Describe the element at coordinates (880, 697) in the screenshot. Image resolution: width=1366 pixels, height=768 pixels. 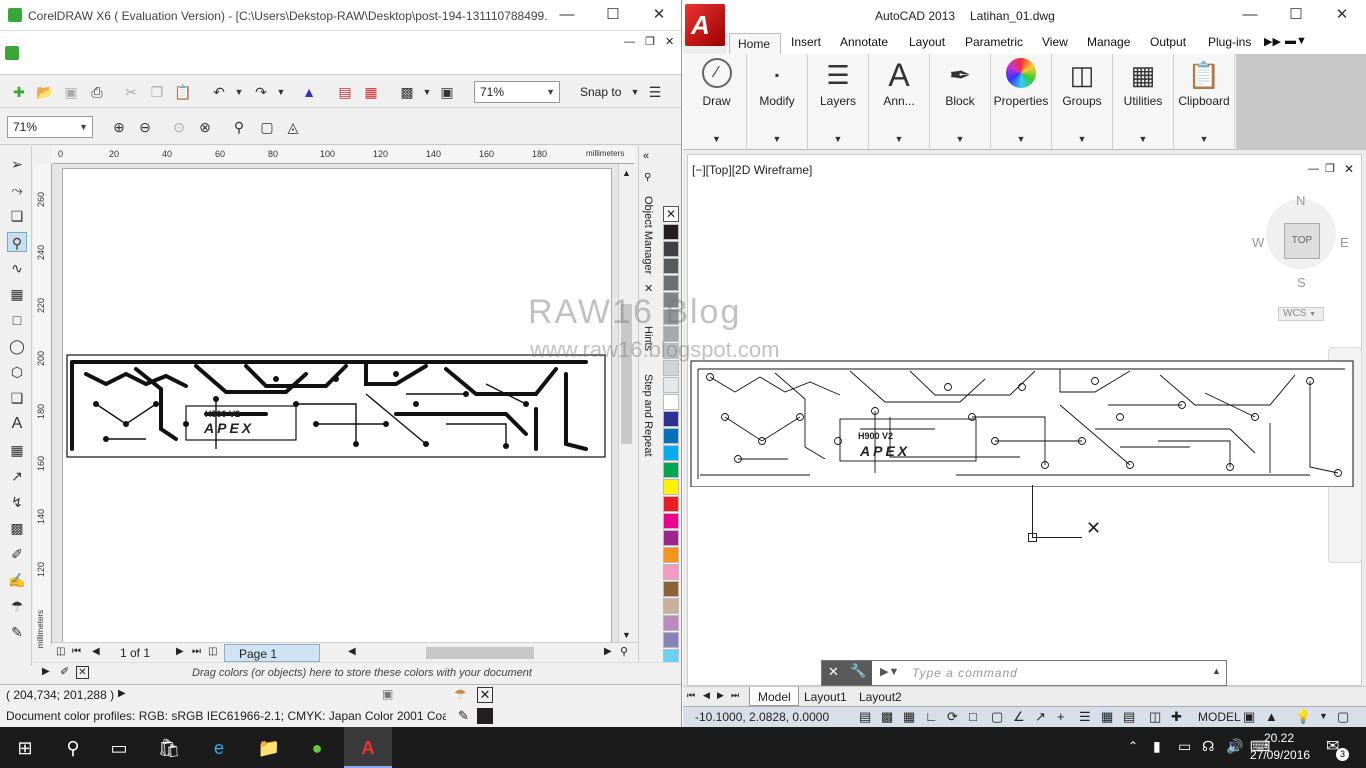
I see `tab-layout2: Layout2` at that location.